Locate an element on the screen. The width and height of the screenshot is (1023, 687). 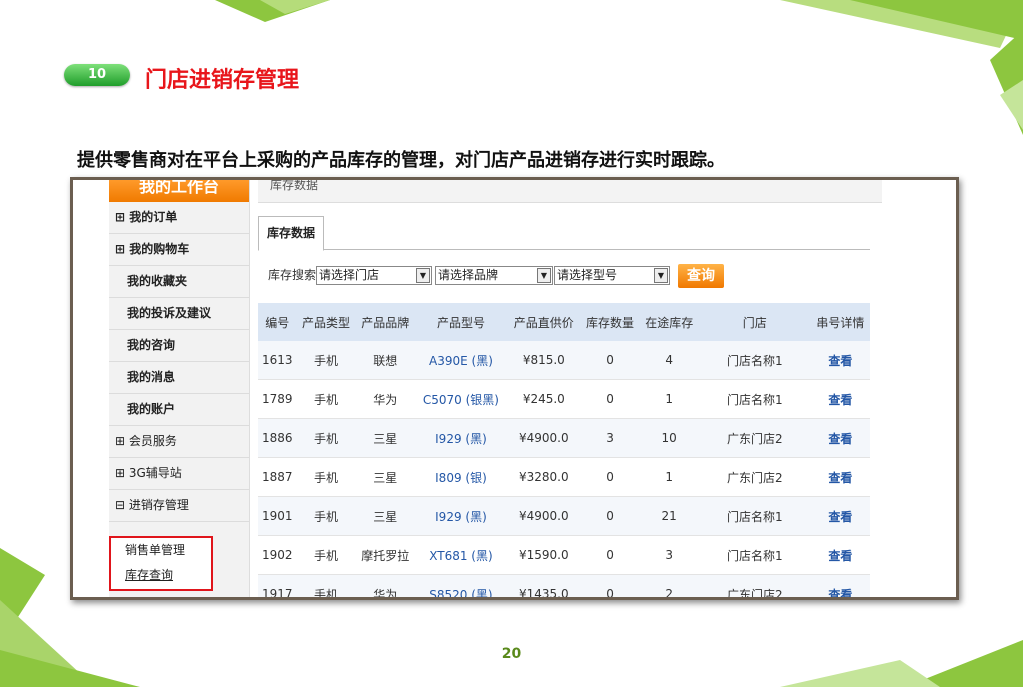
product-model-link: S8520 (黑) is located at coordinates (461, 585).